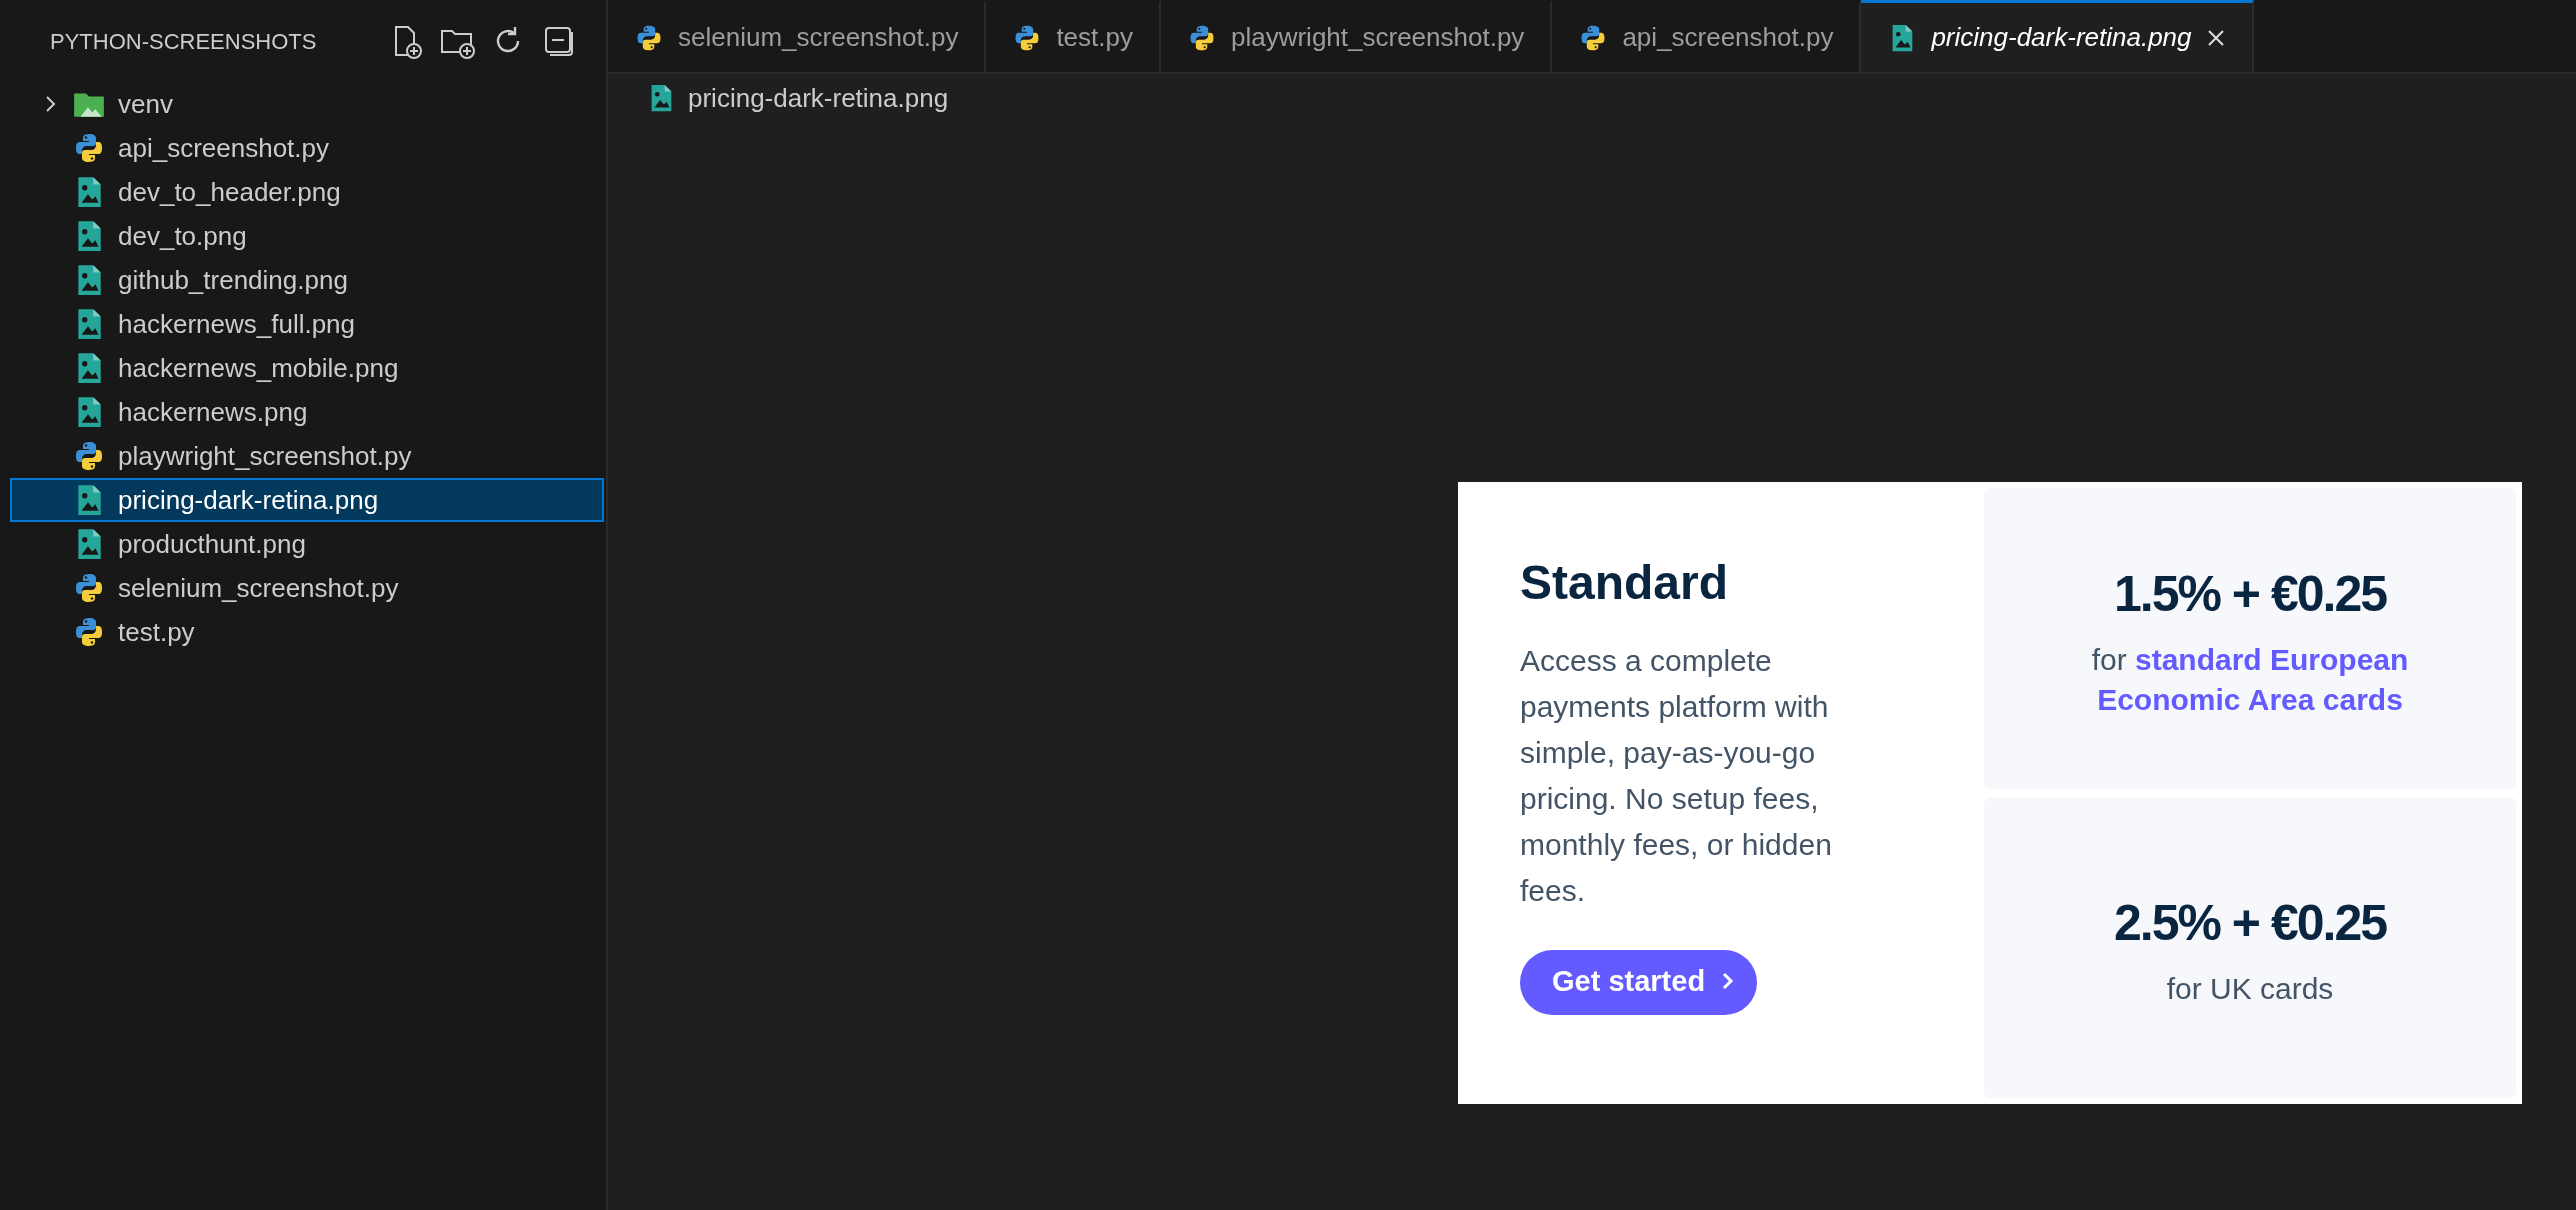 The width and height of the screenshot is (2576, 1210). What do you see at coordinates (156, 632) in the screenshot?
I see `file-name: test.py` at bounding box center [156, 632].